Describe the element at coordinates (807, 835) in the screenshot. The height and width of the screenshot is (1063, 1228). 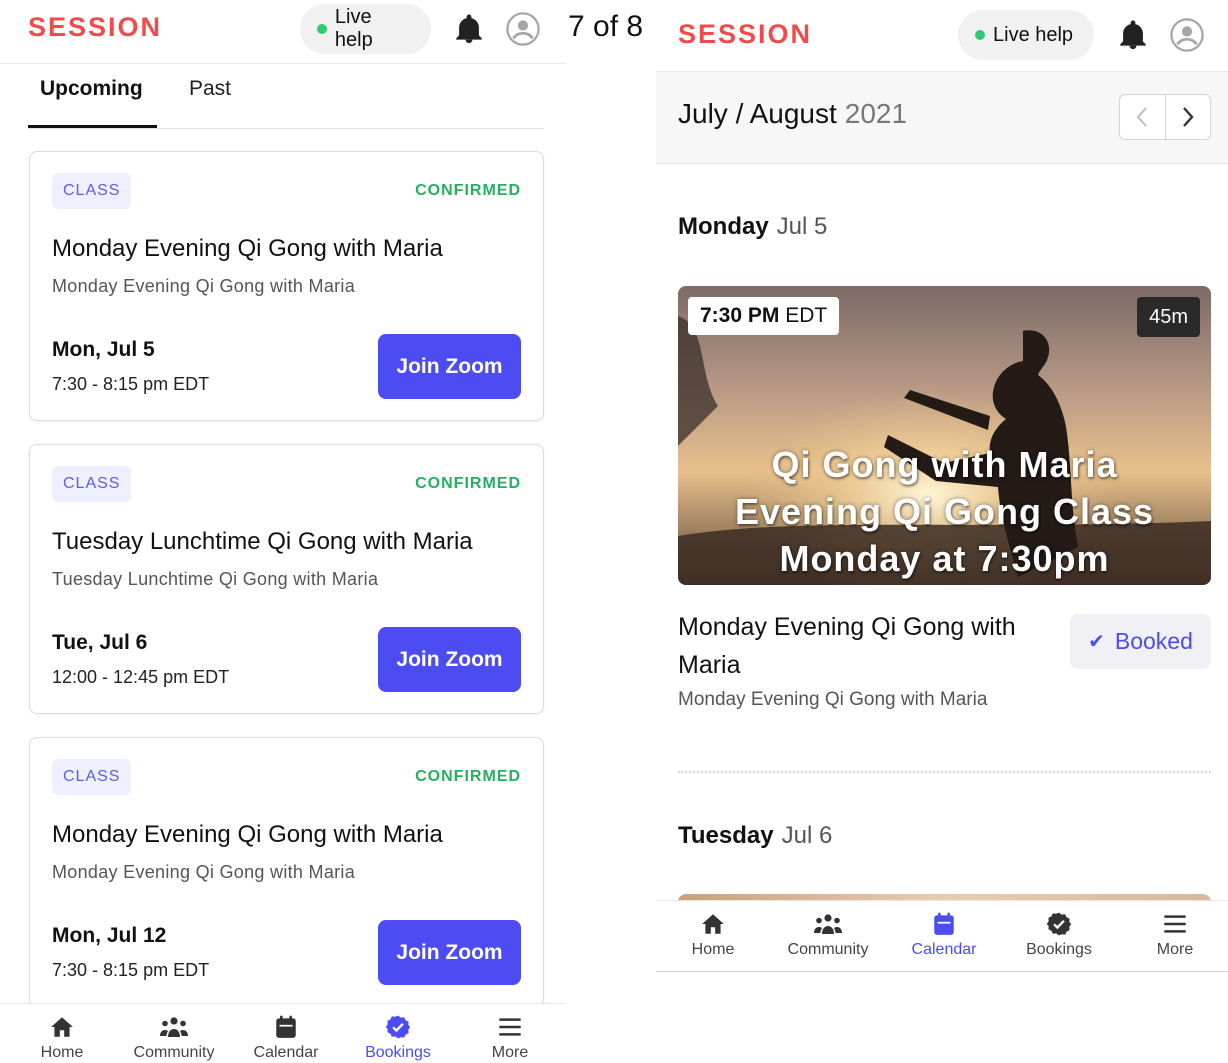
I see `day-date: Jul 6` at that location.